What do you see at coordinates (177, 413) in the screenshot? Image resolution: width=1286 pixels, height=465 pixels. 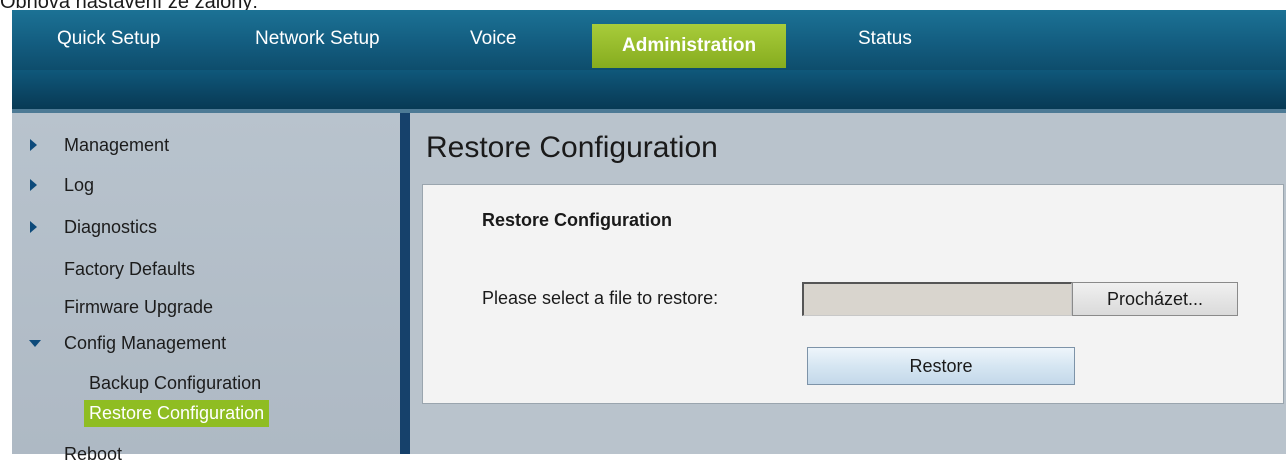 I see `sidebar-item-restore-configuration: Restore Configuration` at bounding box center [177, 413].